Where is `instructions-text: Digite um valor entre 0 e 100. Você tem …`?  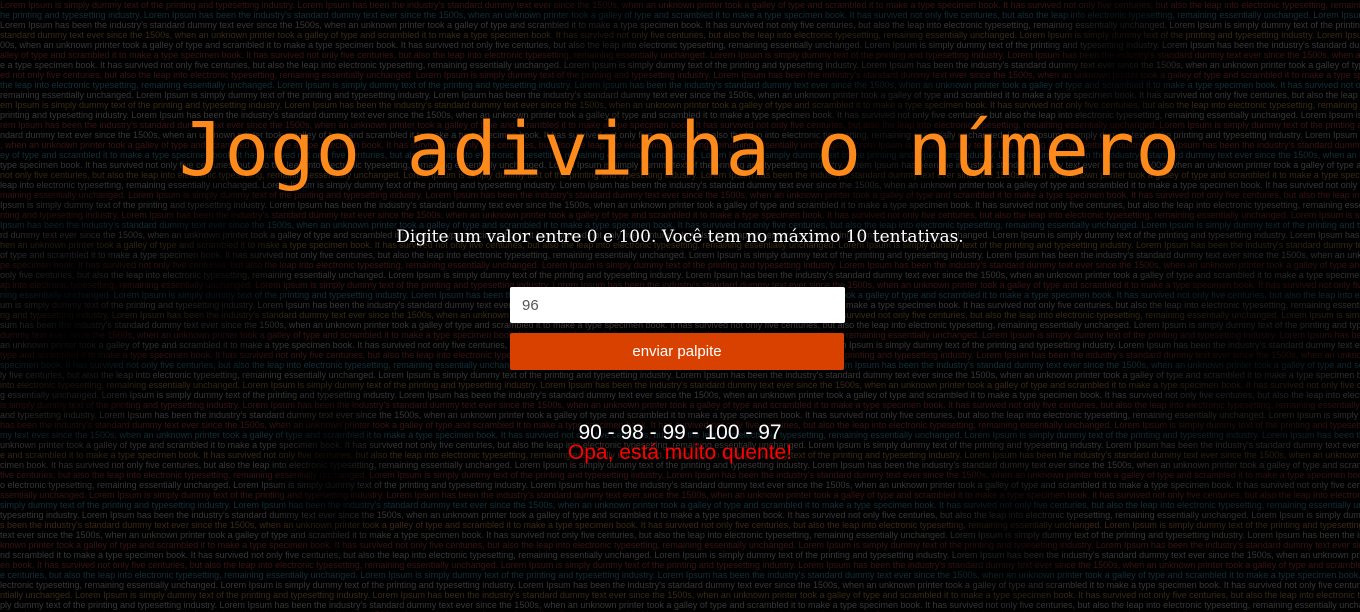 instructions-text: Digite um valor entre 0 e 100. Você tem … is located at coordinates (680, 237).